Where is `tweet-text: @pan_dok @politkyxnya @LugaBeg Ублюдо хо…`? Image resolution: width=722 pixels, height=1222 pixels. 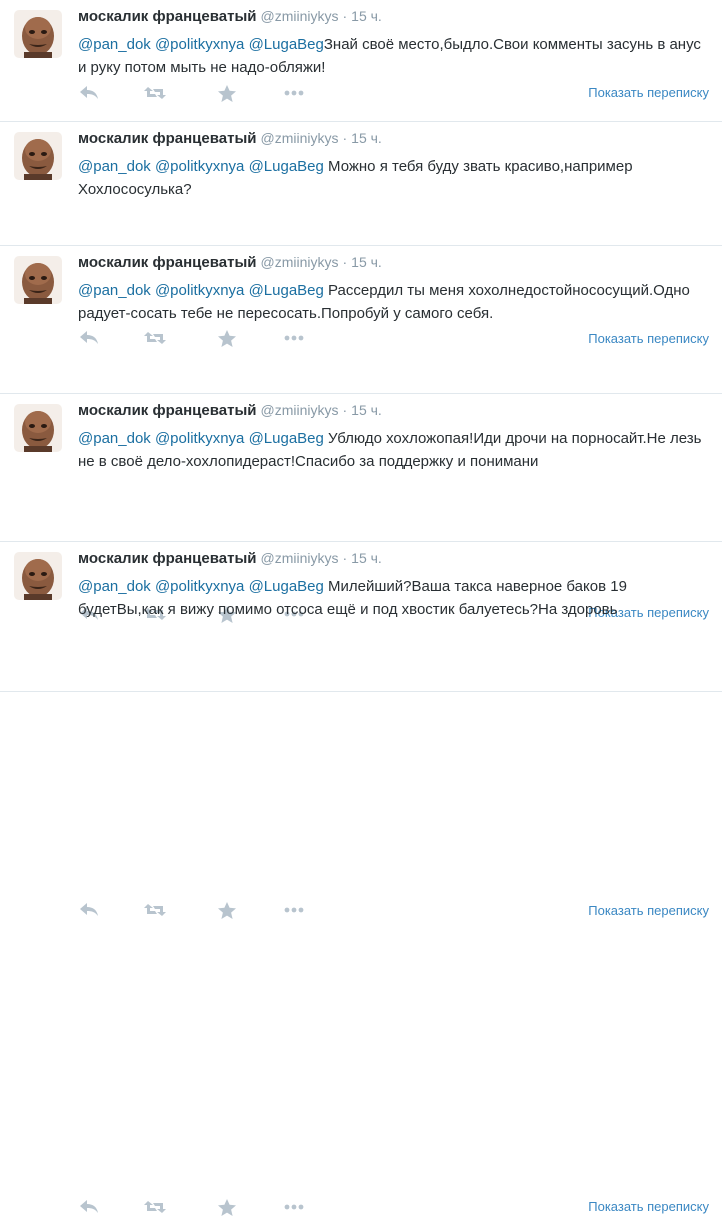 tweet-text: @pan_dok @politkyxnya @LugaBeg Ублюдо хо… is located at coordinates (394, 450).